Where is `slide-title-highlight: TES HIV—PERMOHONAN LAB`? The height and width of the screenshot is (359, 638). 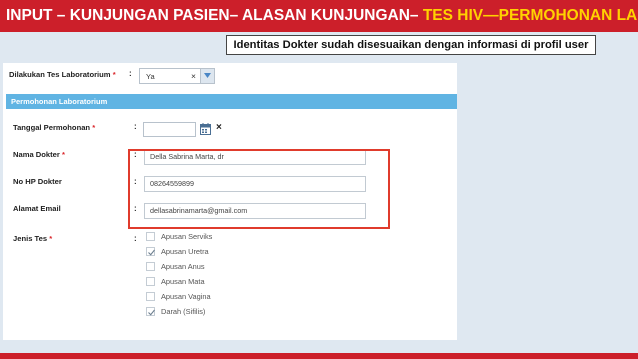
slide-title-highlight: TES HIV—PERMOHONAN LAB is located at coordinates (530, 15).